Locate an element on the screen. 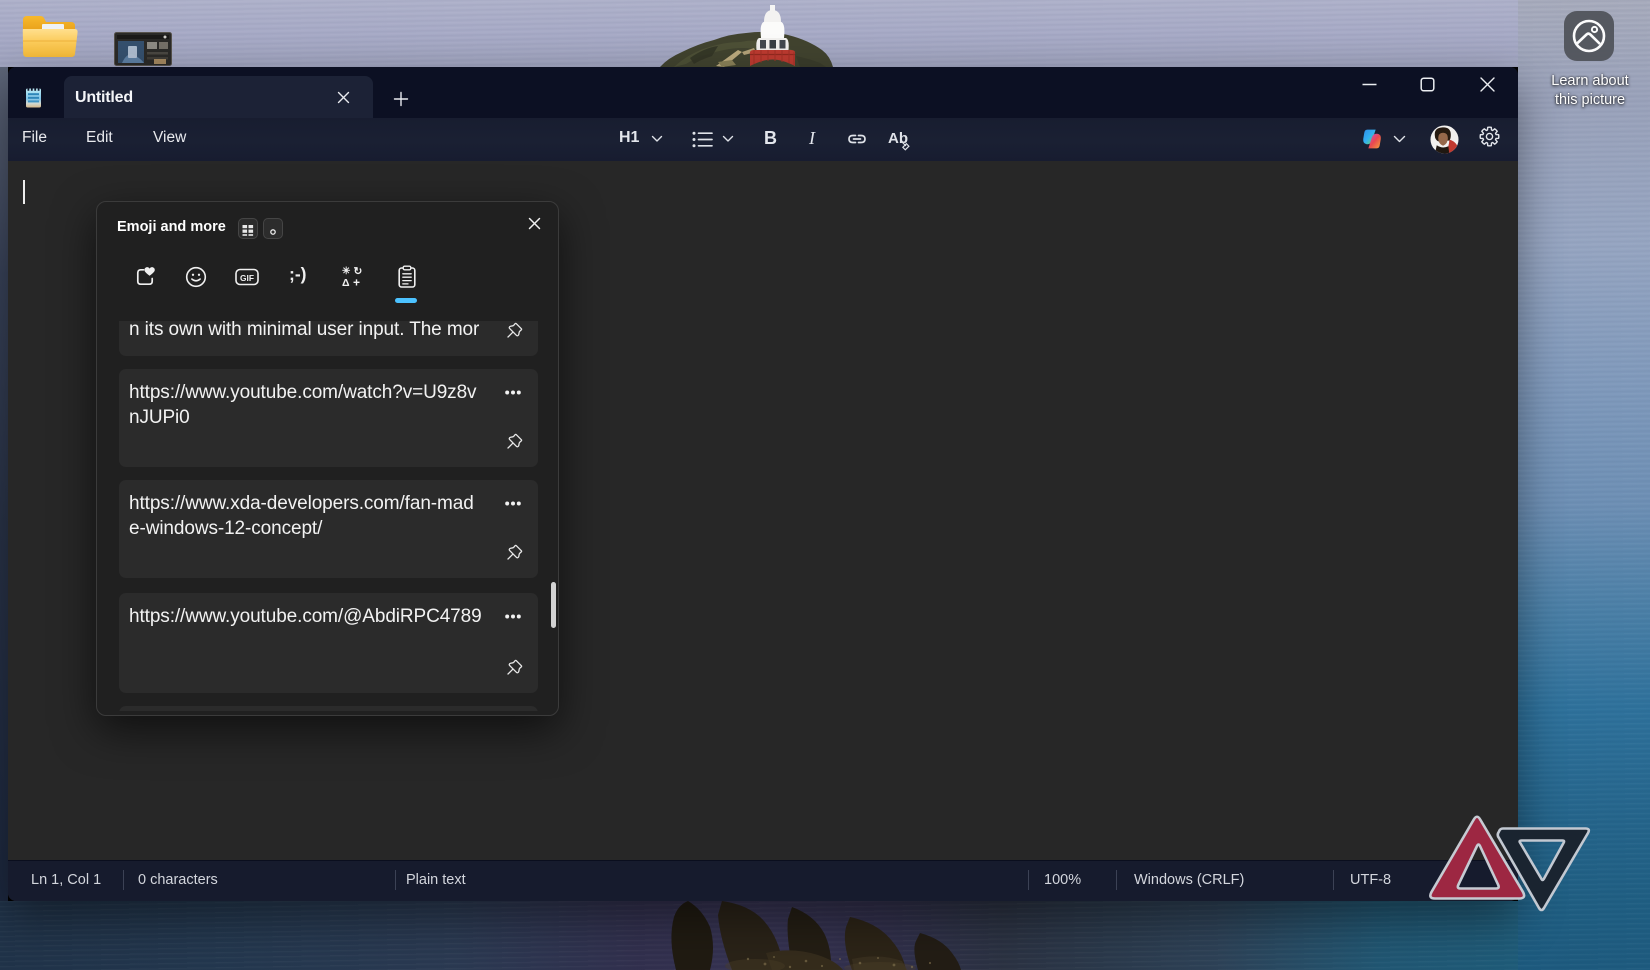 The width and height of the screenshot is (1650, 970). svg-text: GIF is located at coordinates (247, 278).